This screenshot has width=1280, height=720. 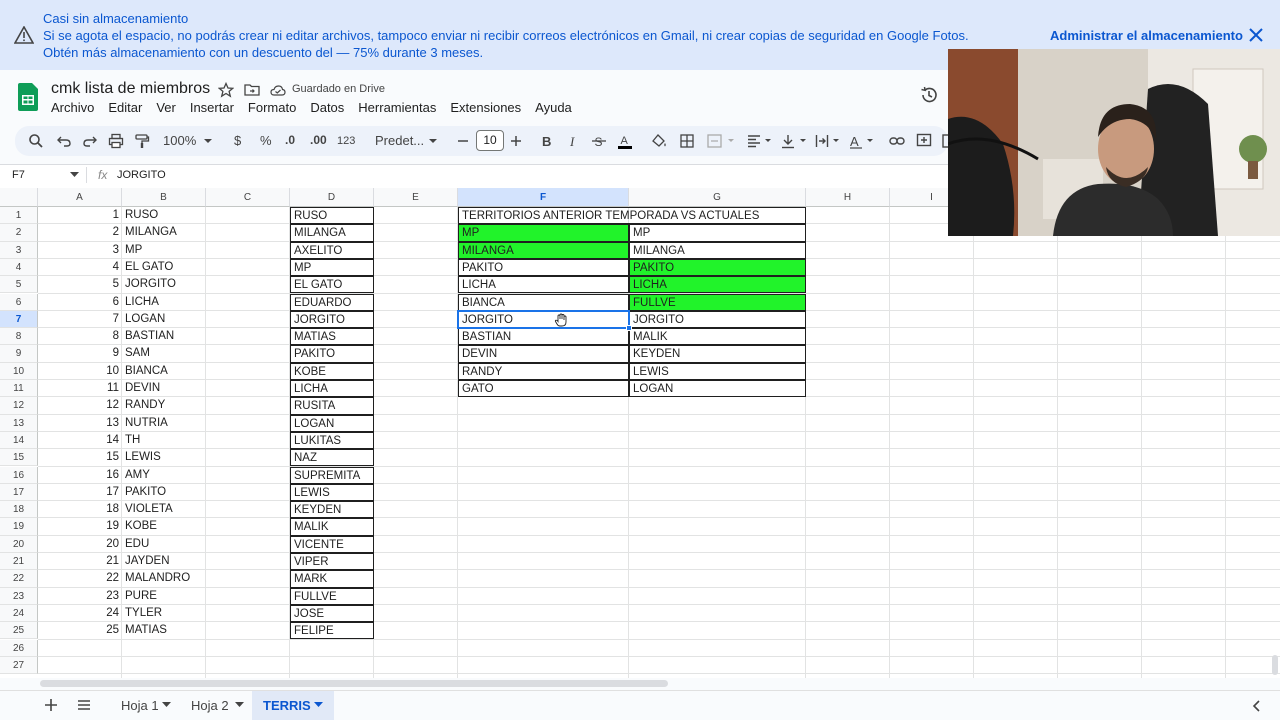 I want to click on cell-d25: FELIPE, so click(x=332, y=631).